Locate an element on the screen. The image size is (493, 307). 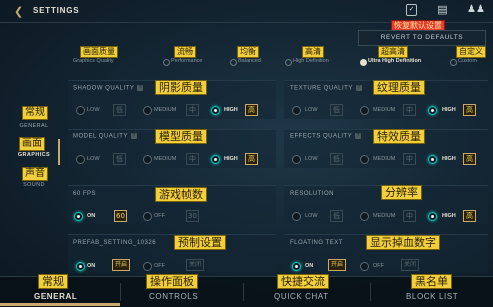
bottom-annotation-controls: 操作面板 is located at coordinates (172, 281).